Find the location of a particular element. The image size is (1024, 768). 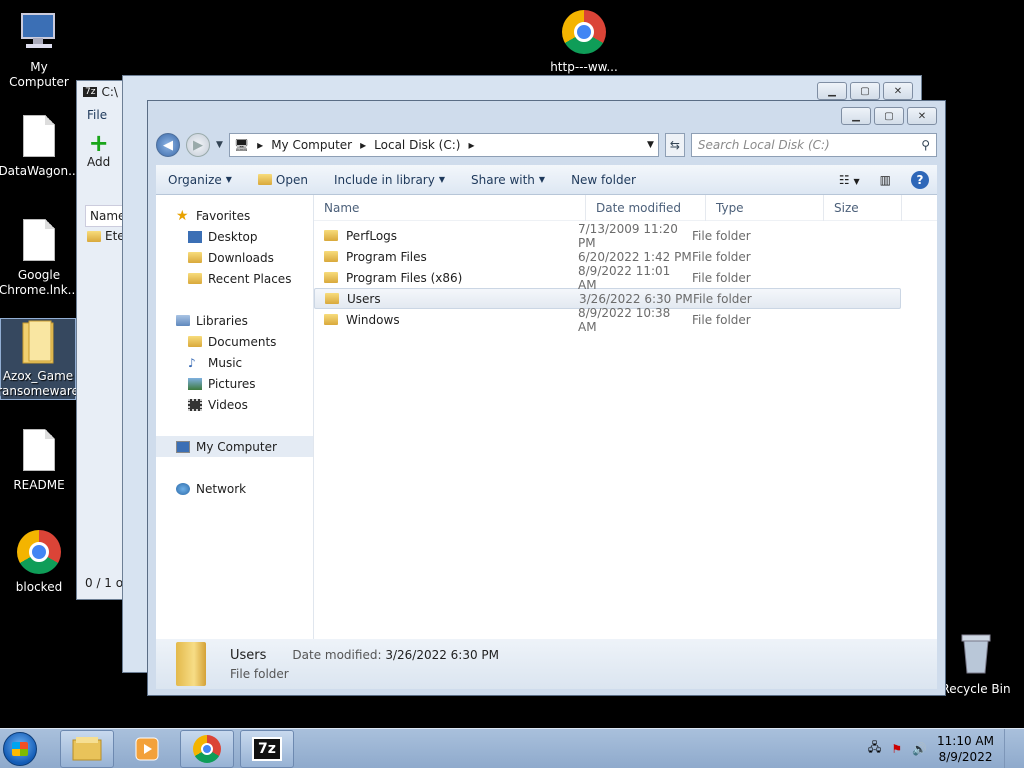

nav-label: Videos is located at coordinates (228, 404).